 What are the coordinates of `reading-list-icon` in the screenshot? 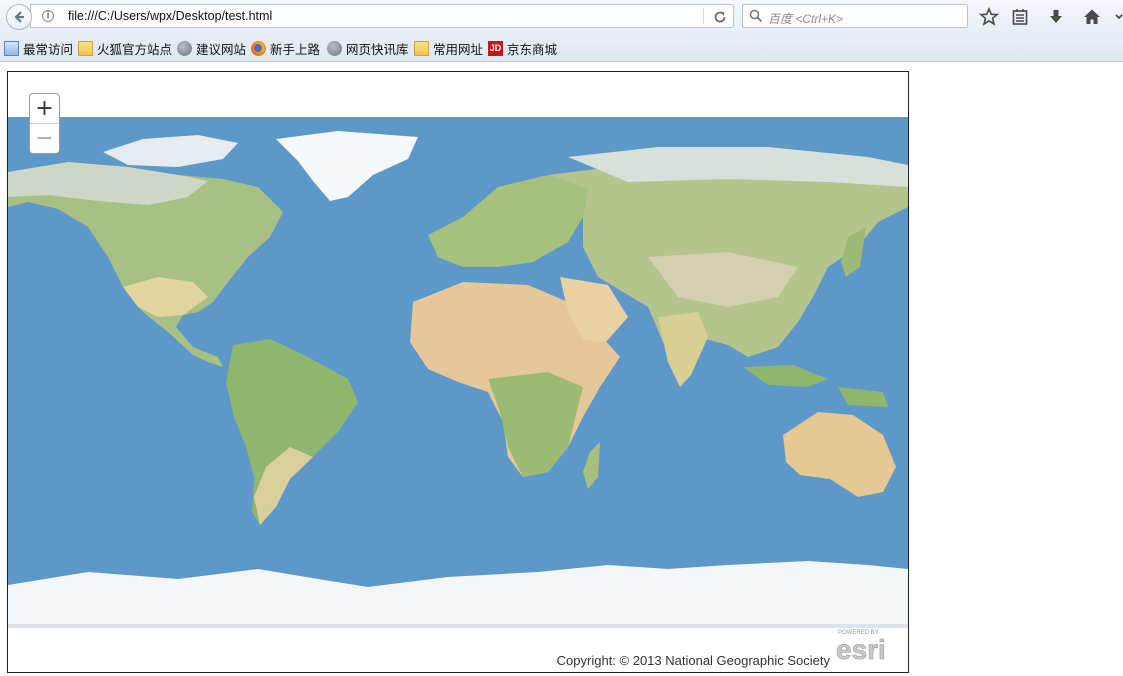 It's located at (1020, 17).